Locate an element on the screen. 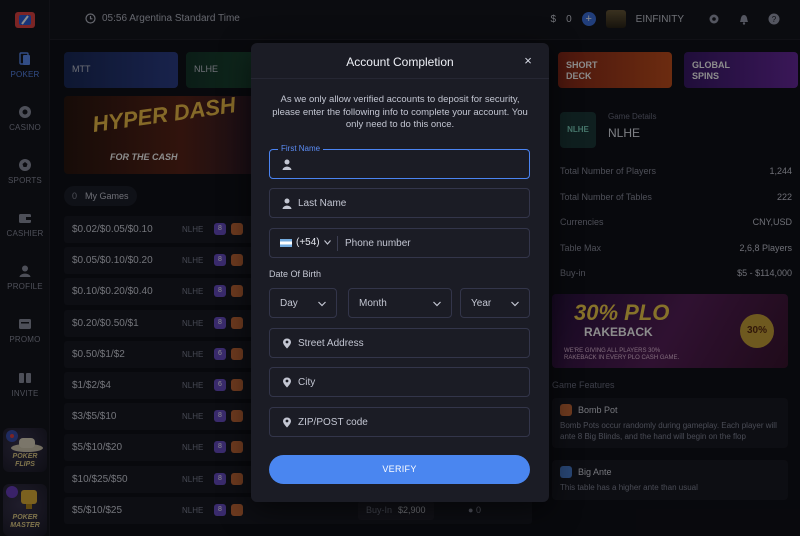 This screenshot has height=536, width=800. modal-header: Account Completion × is located at coordinates (400, 61).